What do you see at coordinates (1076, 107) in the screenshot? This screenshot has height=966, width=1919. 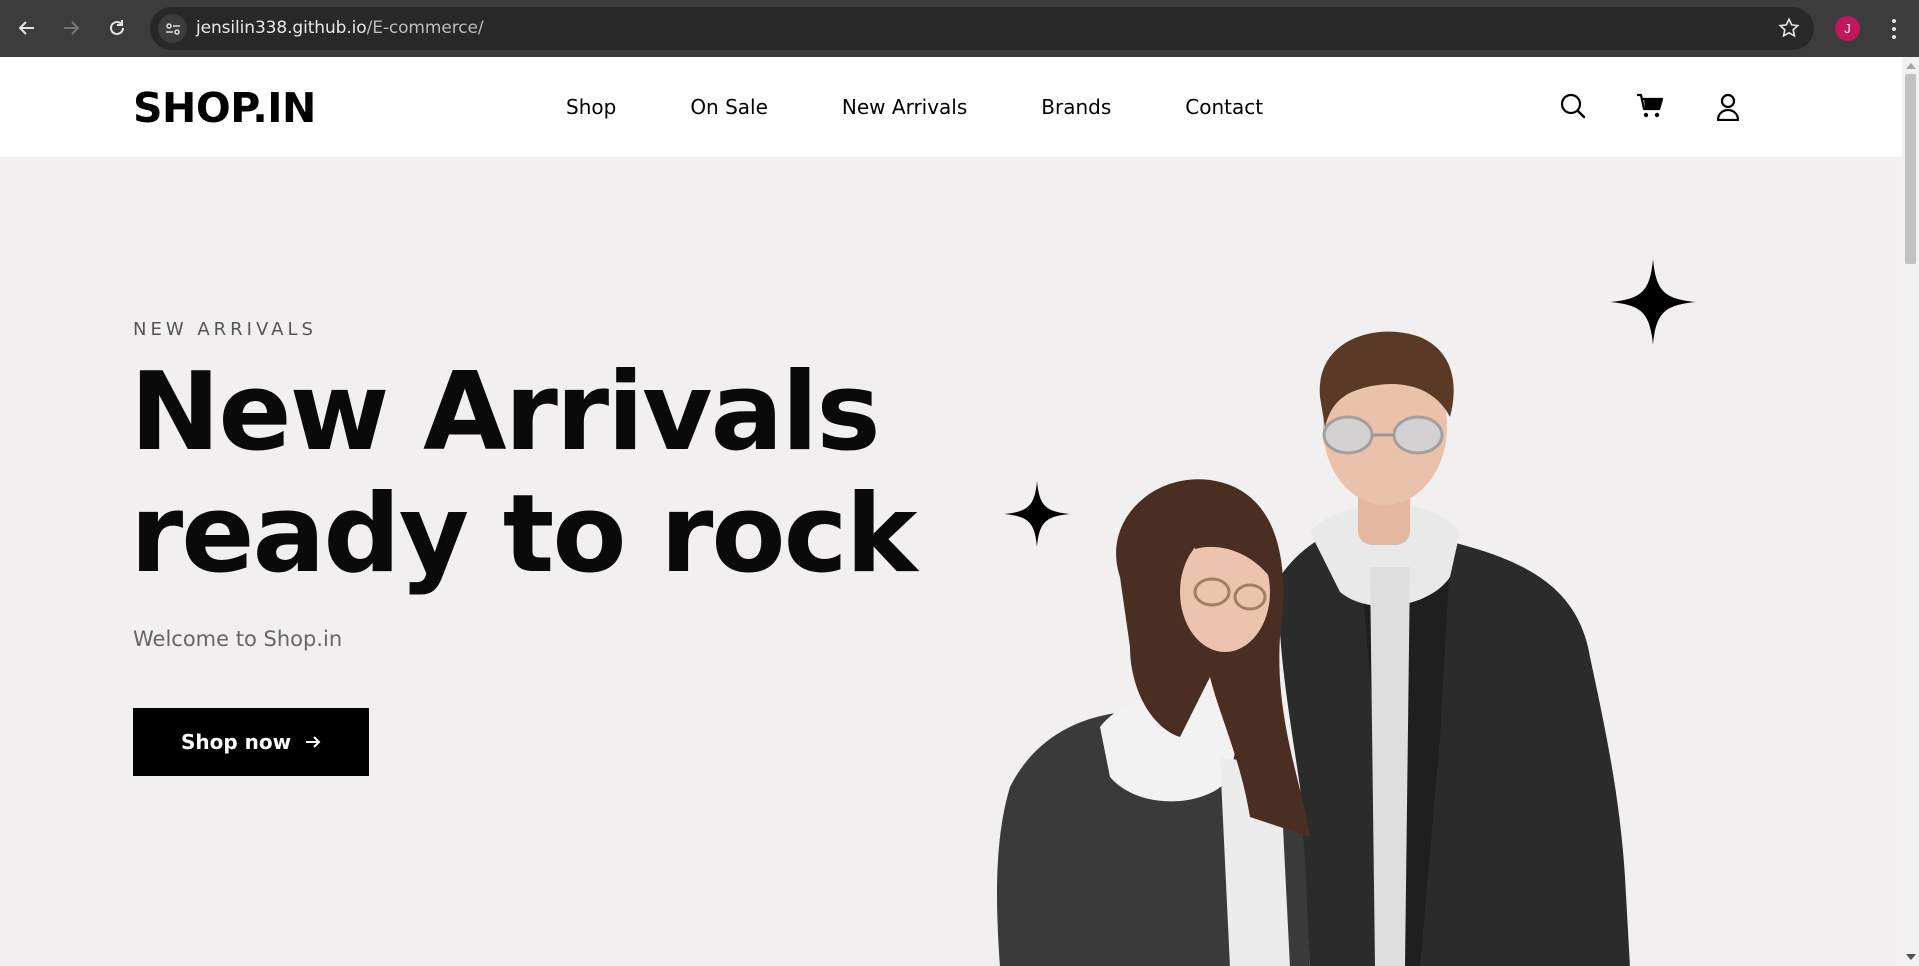 I see `nav-brands: Brands` at bounding box center [1076, 107].